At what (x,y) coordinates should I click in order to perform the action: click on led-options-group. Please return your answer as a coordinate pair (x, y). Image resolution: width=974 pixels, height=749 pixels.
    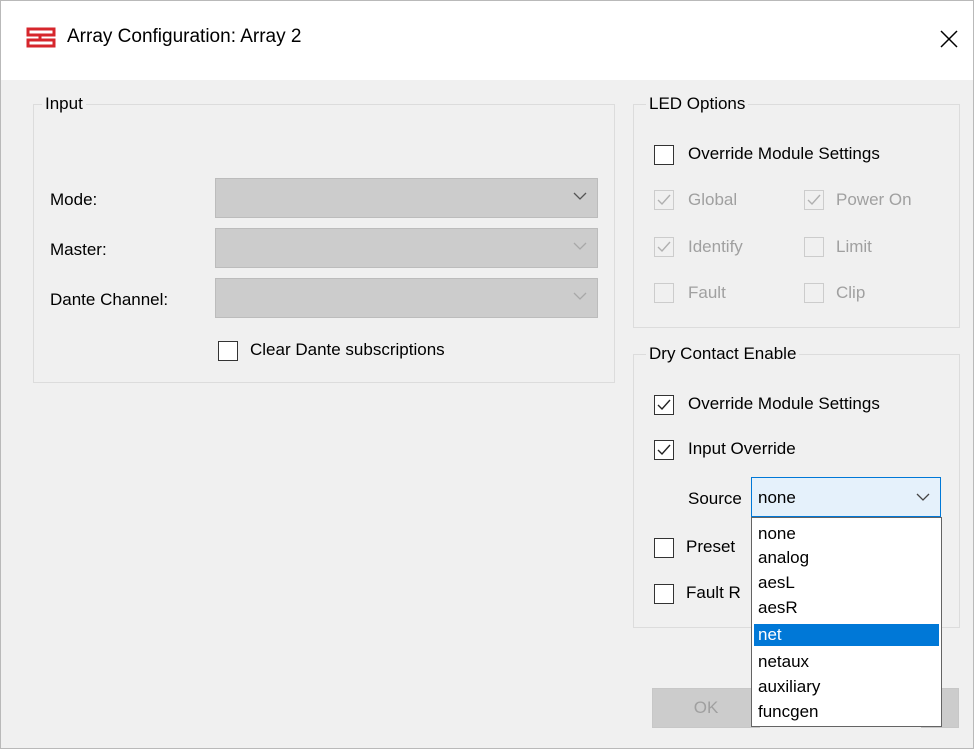
    Looking at the image, I should click on (796, 216).